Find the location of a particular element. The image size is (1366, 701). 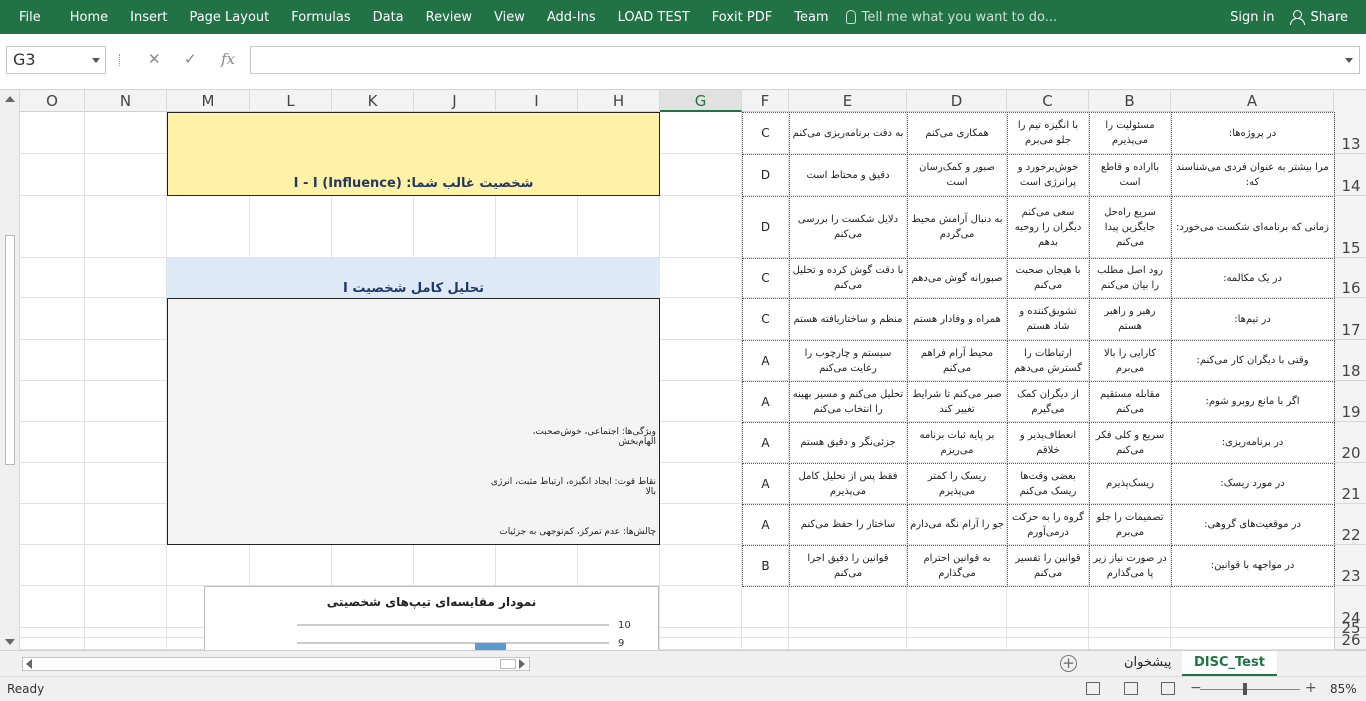

scroll-up-icon is located at coordinates (10, 99).